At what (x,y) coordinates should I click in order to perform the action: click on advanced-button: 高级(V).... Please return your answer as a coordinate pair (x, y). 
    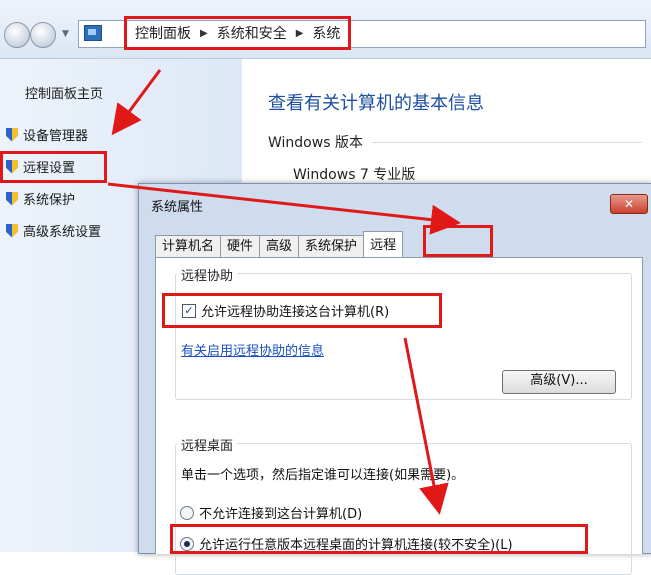
    Looking at the image, I should click on (559, 382).